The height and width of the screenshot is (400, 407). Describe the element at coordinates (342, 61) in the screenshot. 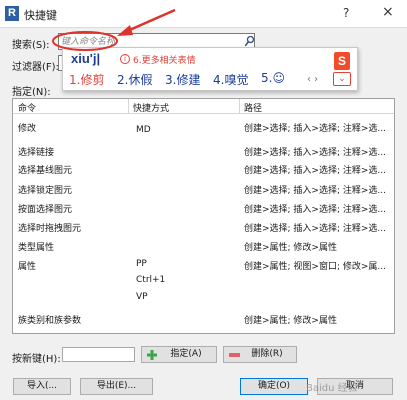

I see `sogou-logo-icon: S` at that location.